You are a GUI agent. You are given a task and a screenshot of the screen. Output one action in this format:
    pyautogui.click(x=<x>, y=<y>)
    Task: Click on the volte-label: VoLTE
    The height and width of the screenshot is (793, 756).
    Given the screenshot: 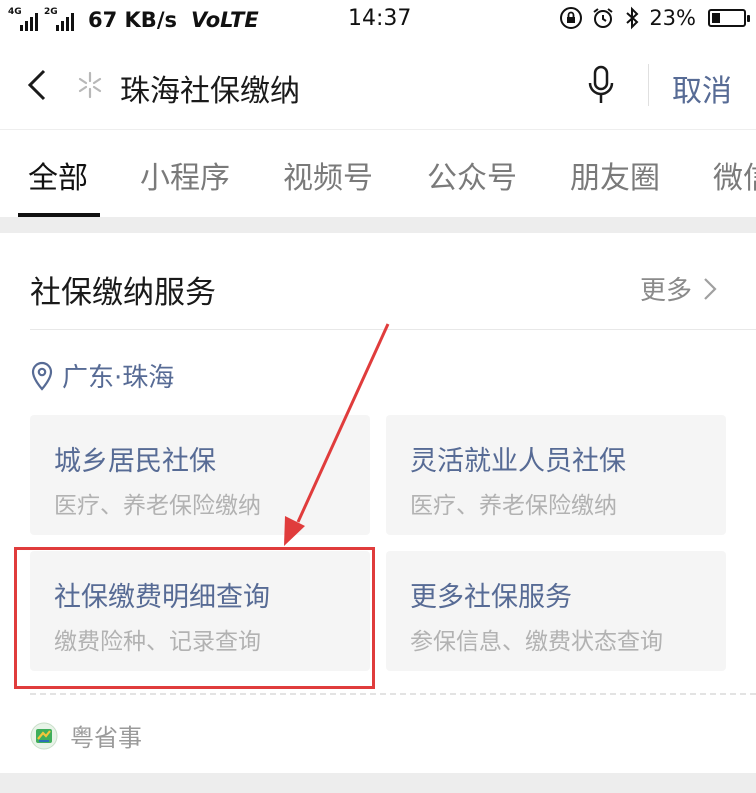 What is the action you would take?
    pyautogui.click(x=224, y=20)
    